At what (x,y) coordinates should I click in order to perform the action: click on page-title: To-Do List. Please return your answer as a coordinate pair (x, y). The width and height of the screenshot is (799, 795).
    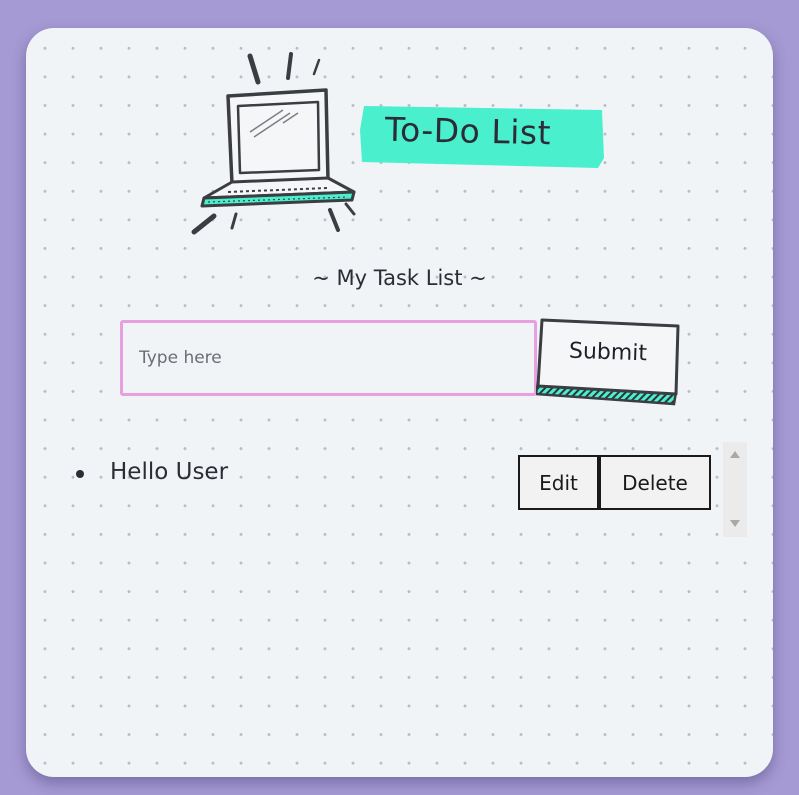
    Looking at the image, I should click on (468, 131).